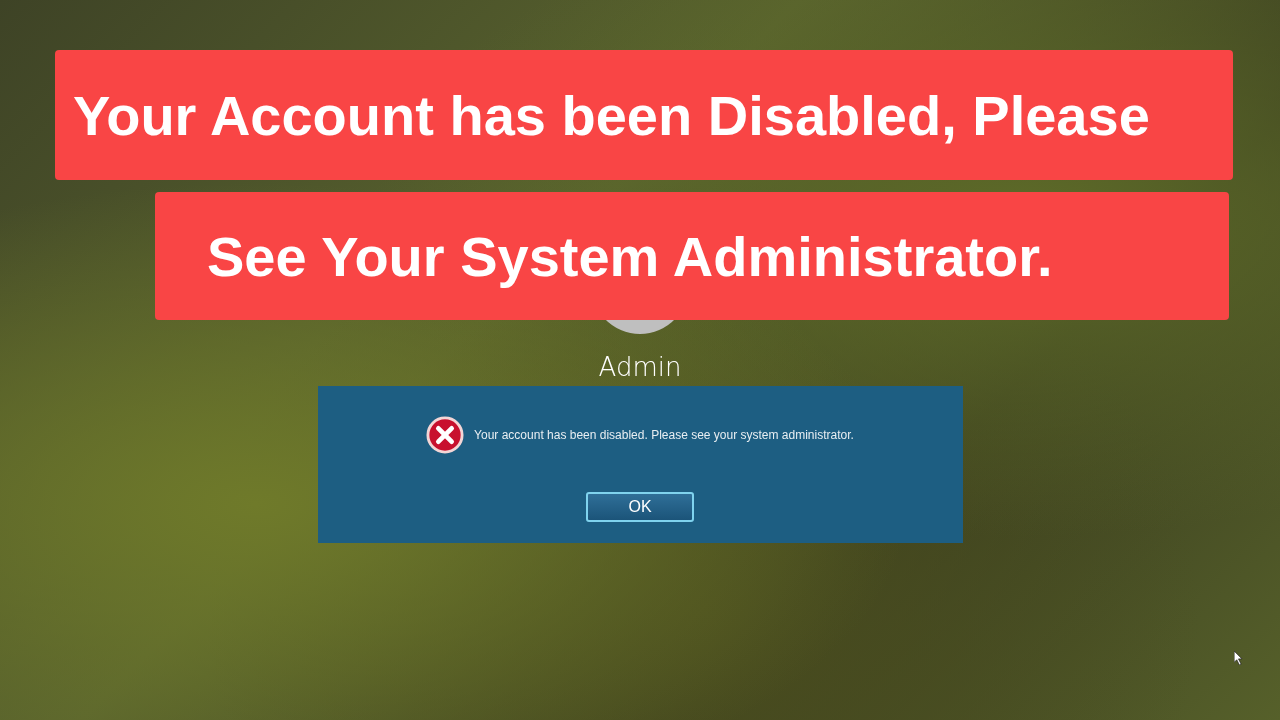 The image size is (1280, 720). I want to click on username: Admin, so click(640, 367).